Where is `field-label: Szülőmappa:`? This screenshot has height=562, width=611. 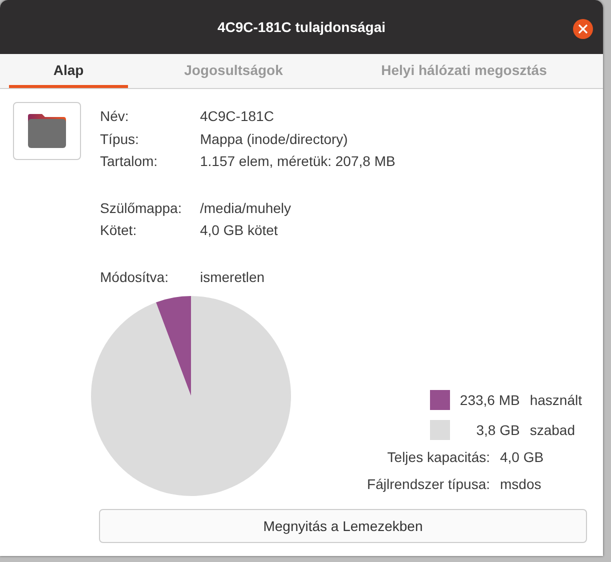
field-label: Szülőmappa: is located at coordinates (141, 208).